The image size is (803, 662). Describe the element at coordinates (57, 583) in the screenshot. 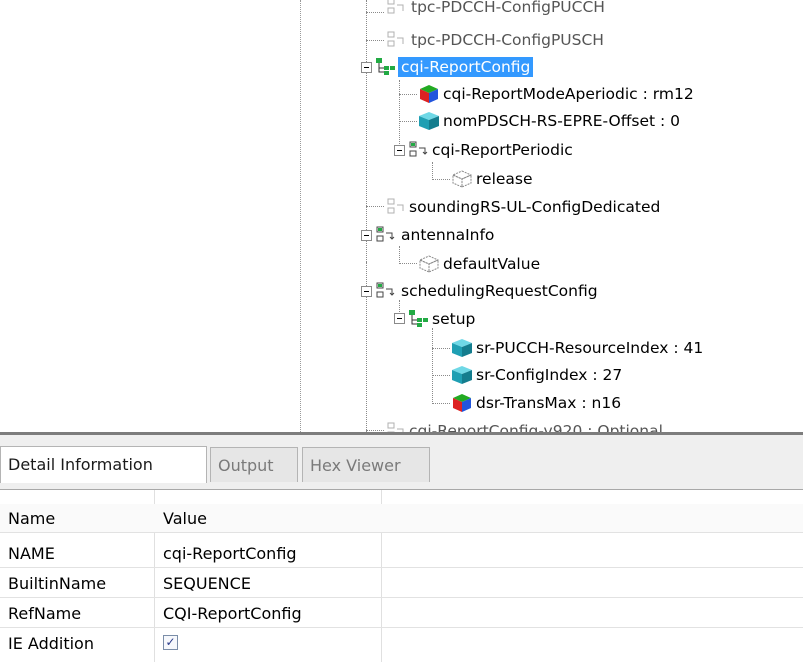

I see `property-name: BuiltinName` at that location.